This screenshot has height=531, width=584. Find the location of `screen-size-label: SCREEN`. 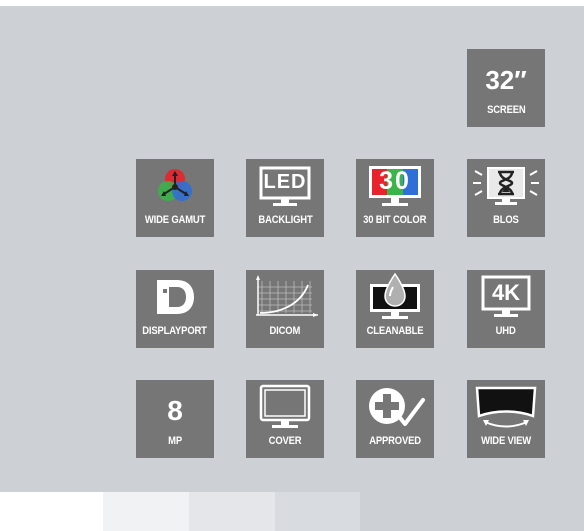

screen-size-label: SCREEN is located at coordinates (506, 110).